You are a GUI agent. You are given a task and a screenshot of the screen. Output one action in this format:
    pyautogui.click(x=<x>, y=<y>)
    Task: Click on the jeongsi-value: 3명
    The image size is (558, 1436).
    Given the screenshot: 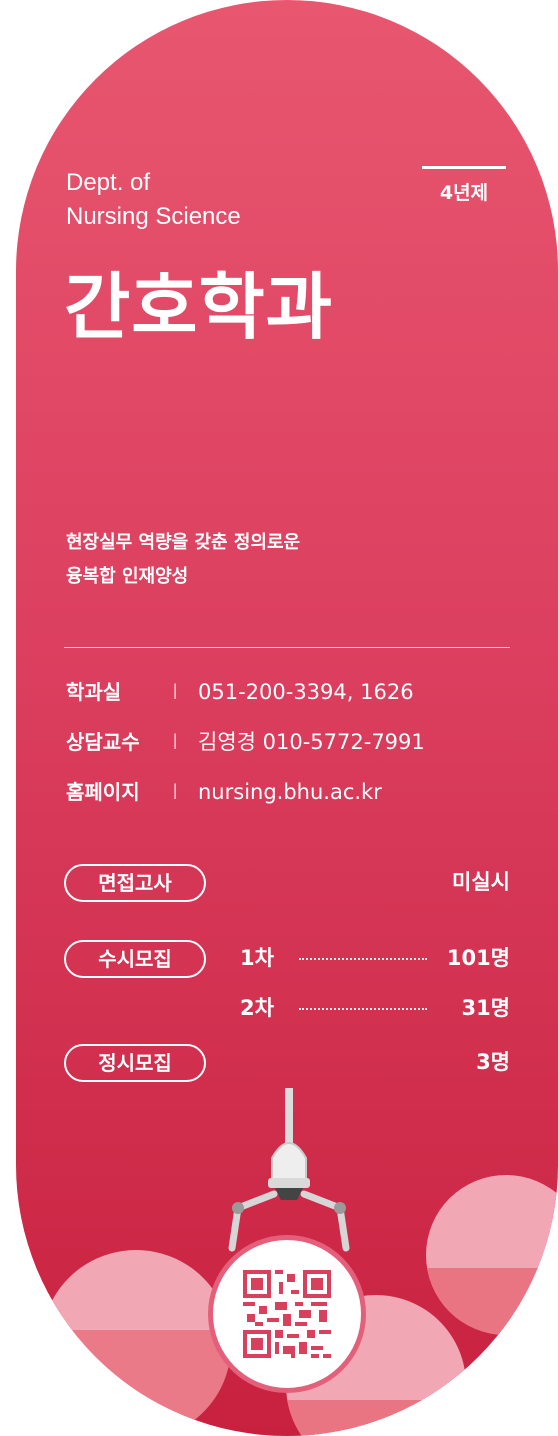 What is the action you would take?
    pyautogui.click(x=493, y=1062)
    